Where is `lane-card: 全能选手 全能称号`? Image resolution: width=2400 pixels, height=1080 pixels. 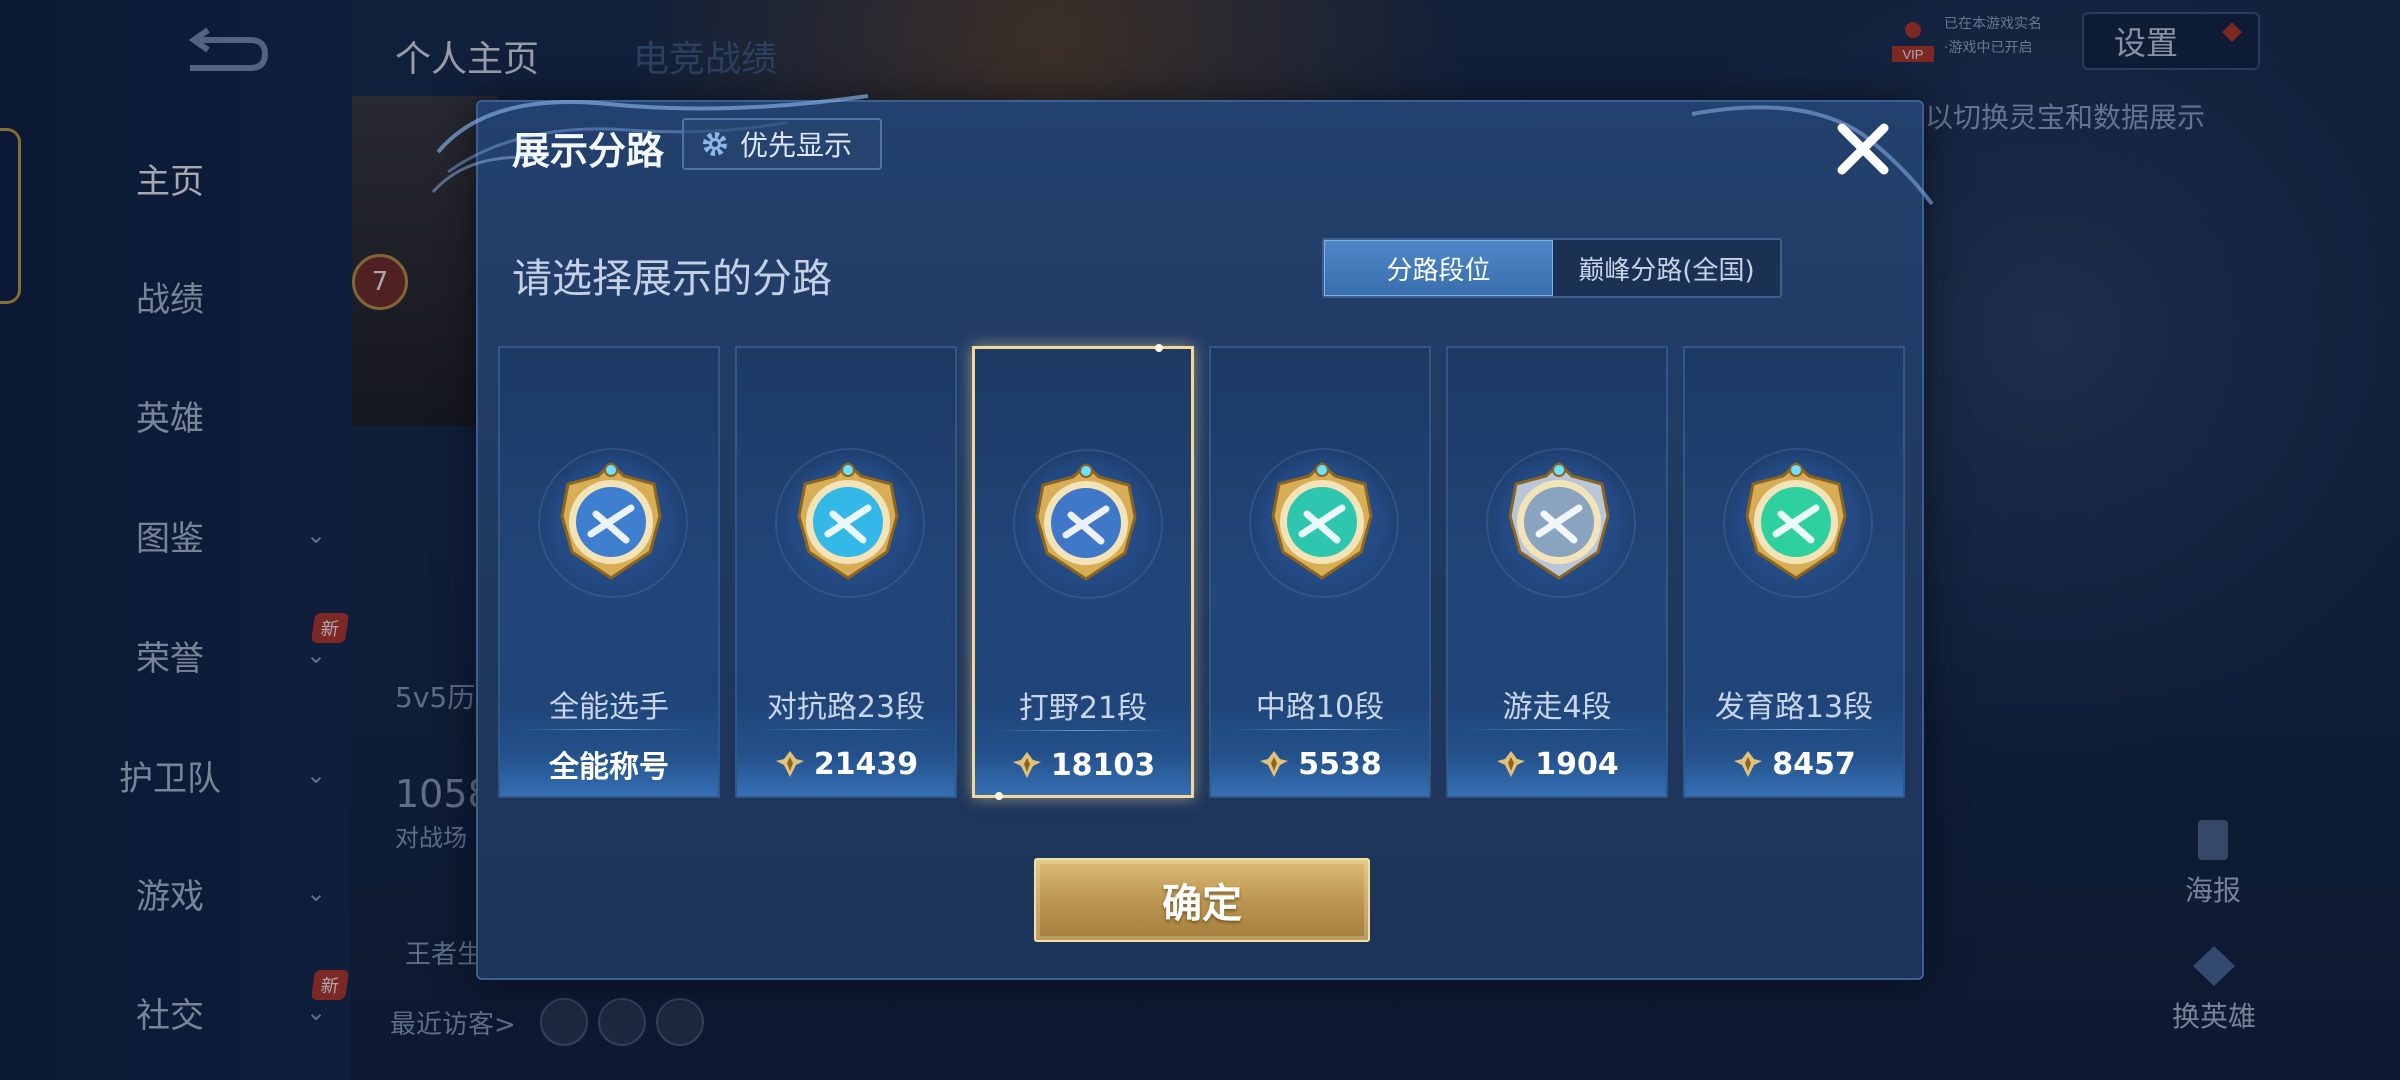
lane-card: 全能选手 全能称号 is located at coordinates (609, 572).